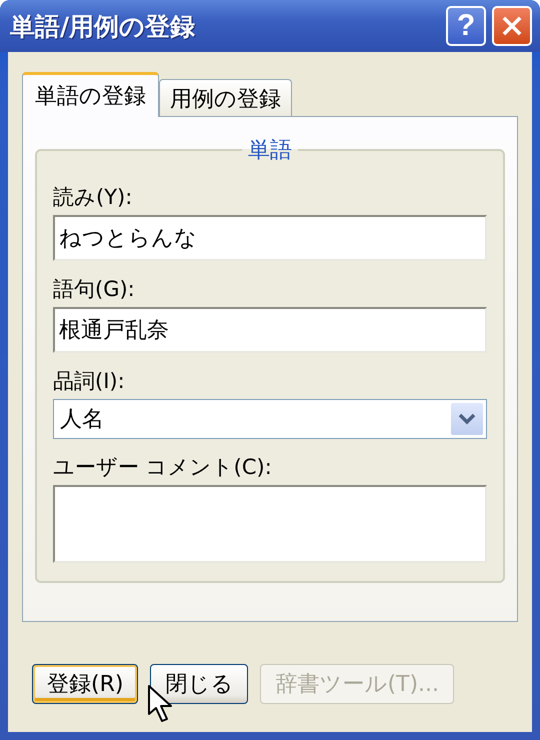  What do you see at coordinates (270, 330) in the screenshot?
I see `input-field: 根通戸乱奈` at bounding box center [270, 330].